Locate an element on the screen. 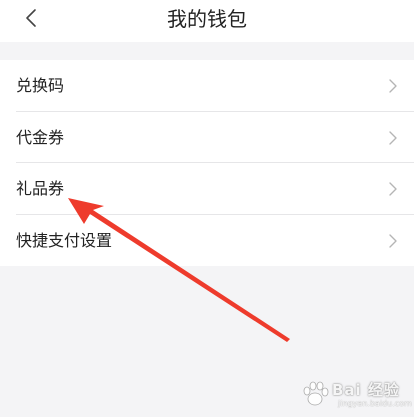 Image resolution: width=414 pixels, height=417 pixels. paw-logo-icon is located at coordinates (316, 393).